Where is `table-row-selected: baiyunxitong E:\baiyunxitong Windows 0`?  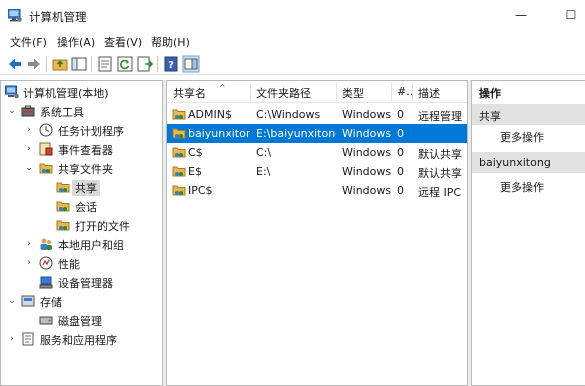 table-row-selected: baiyunxitong E:\baiyunxitong Windows 0 is located at coordinates (317, 133).